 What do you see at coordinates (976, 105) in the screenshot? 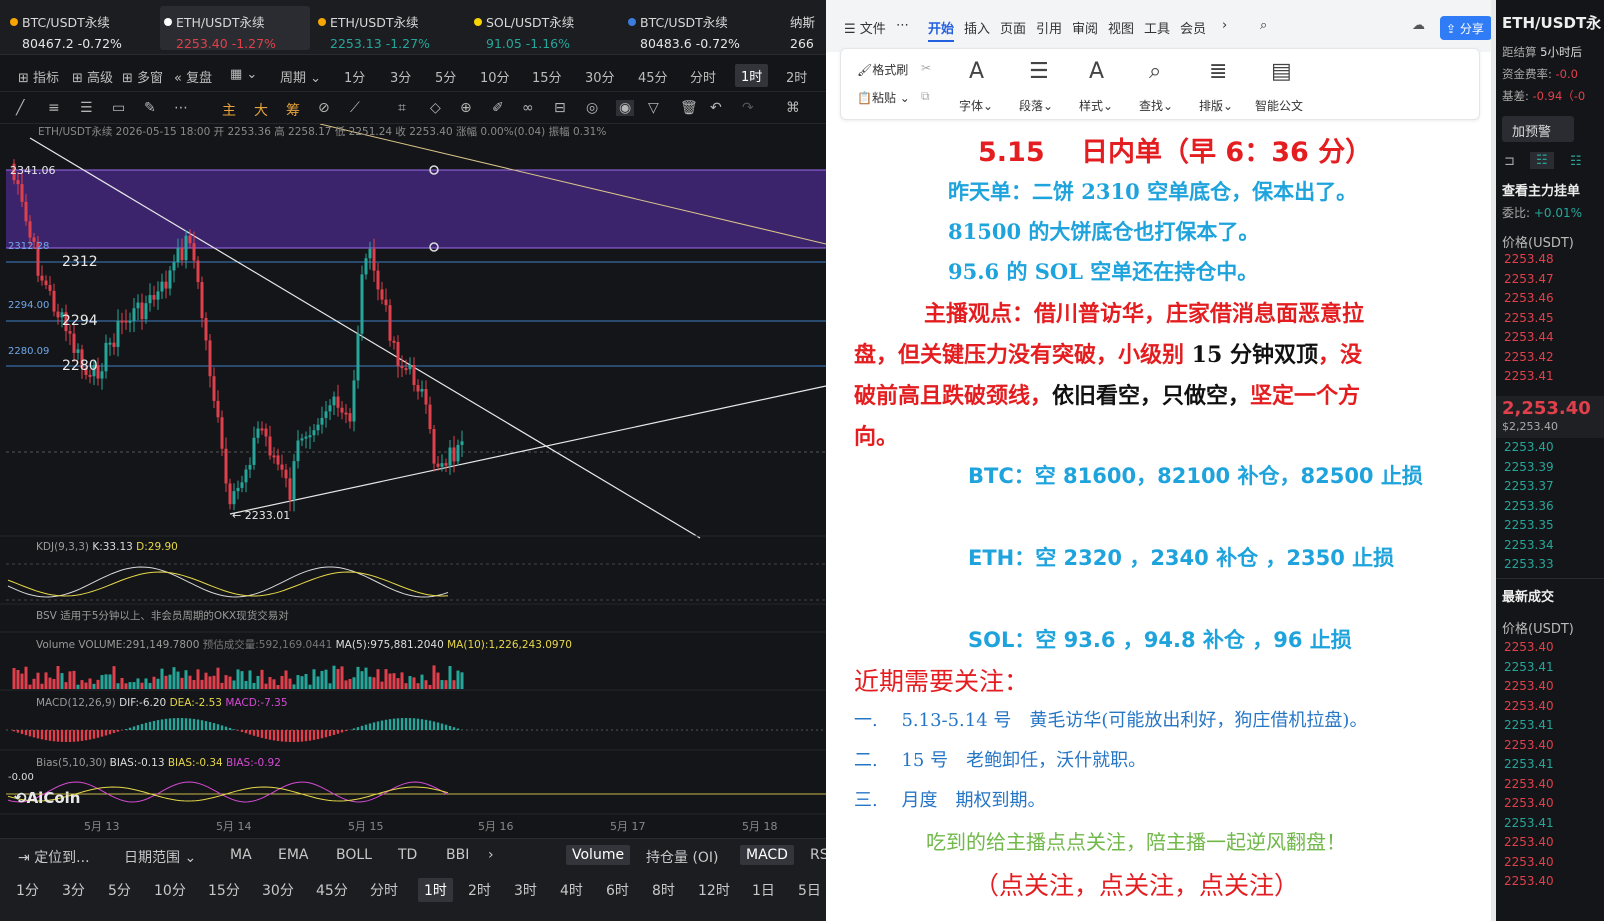
I see `font-button: 字体⌄` at bounding box center [976, 105].